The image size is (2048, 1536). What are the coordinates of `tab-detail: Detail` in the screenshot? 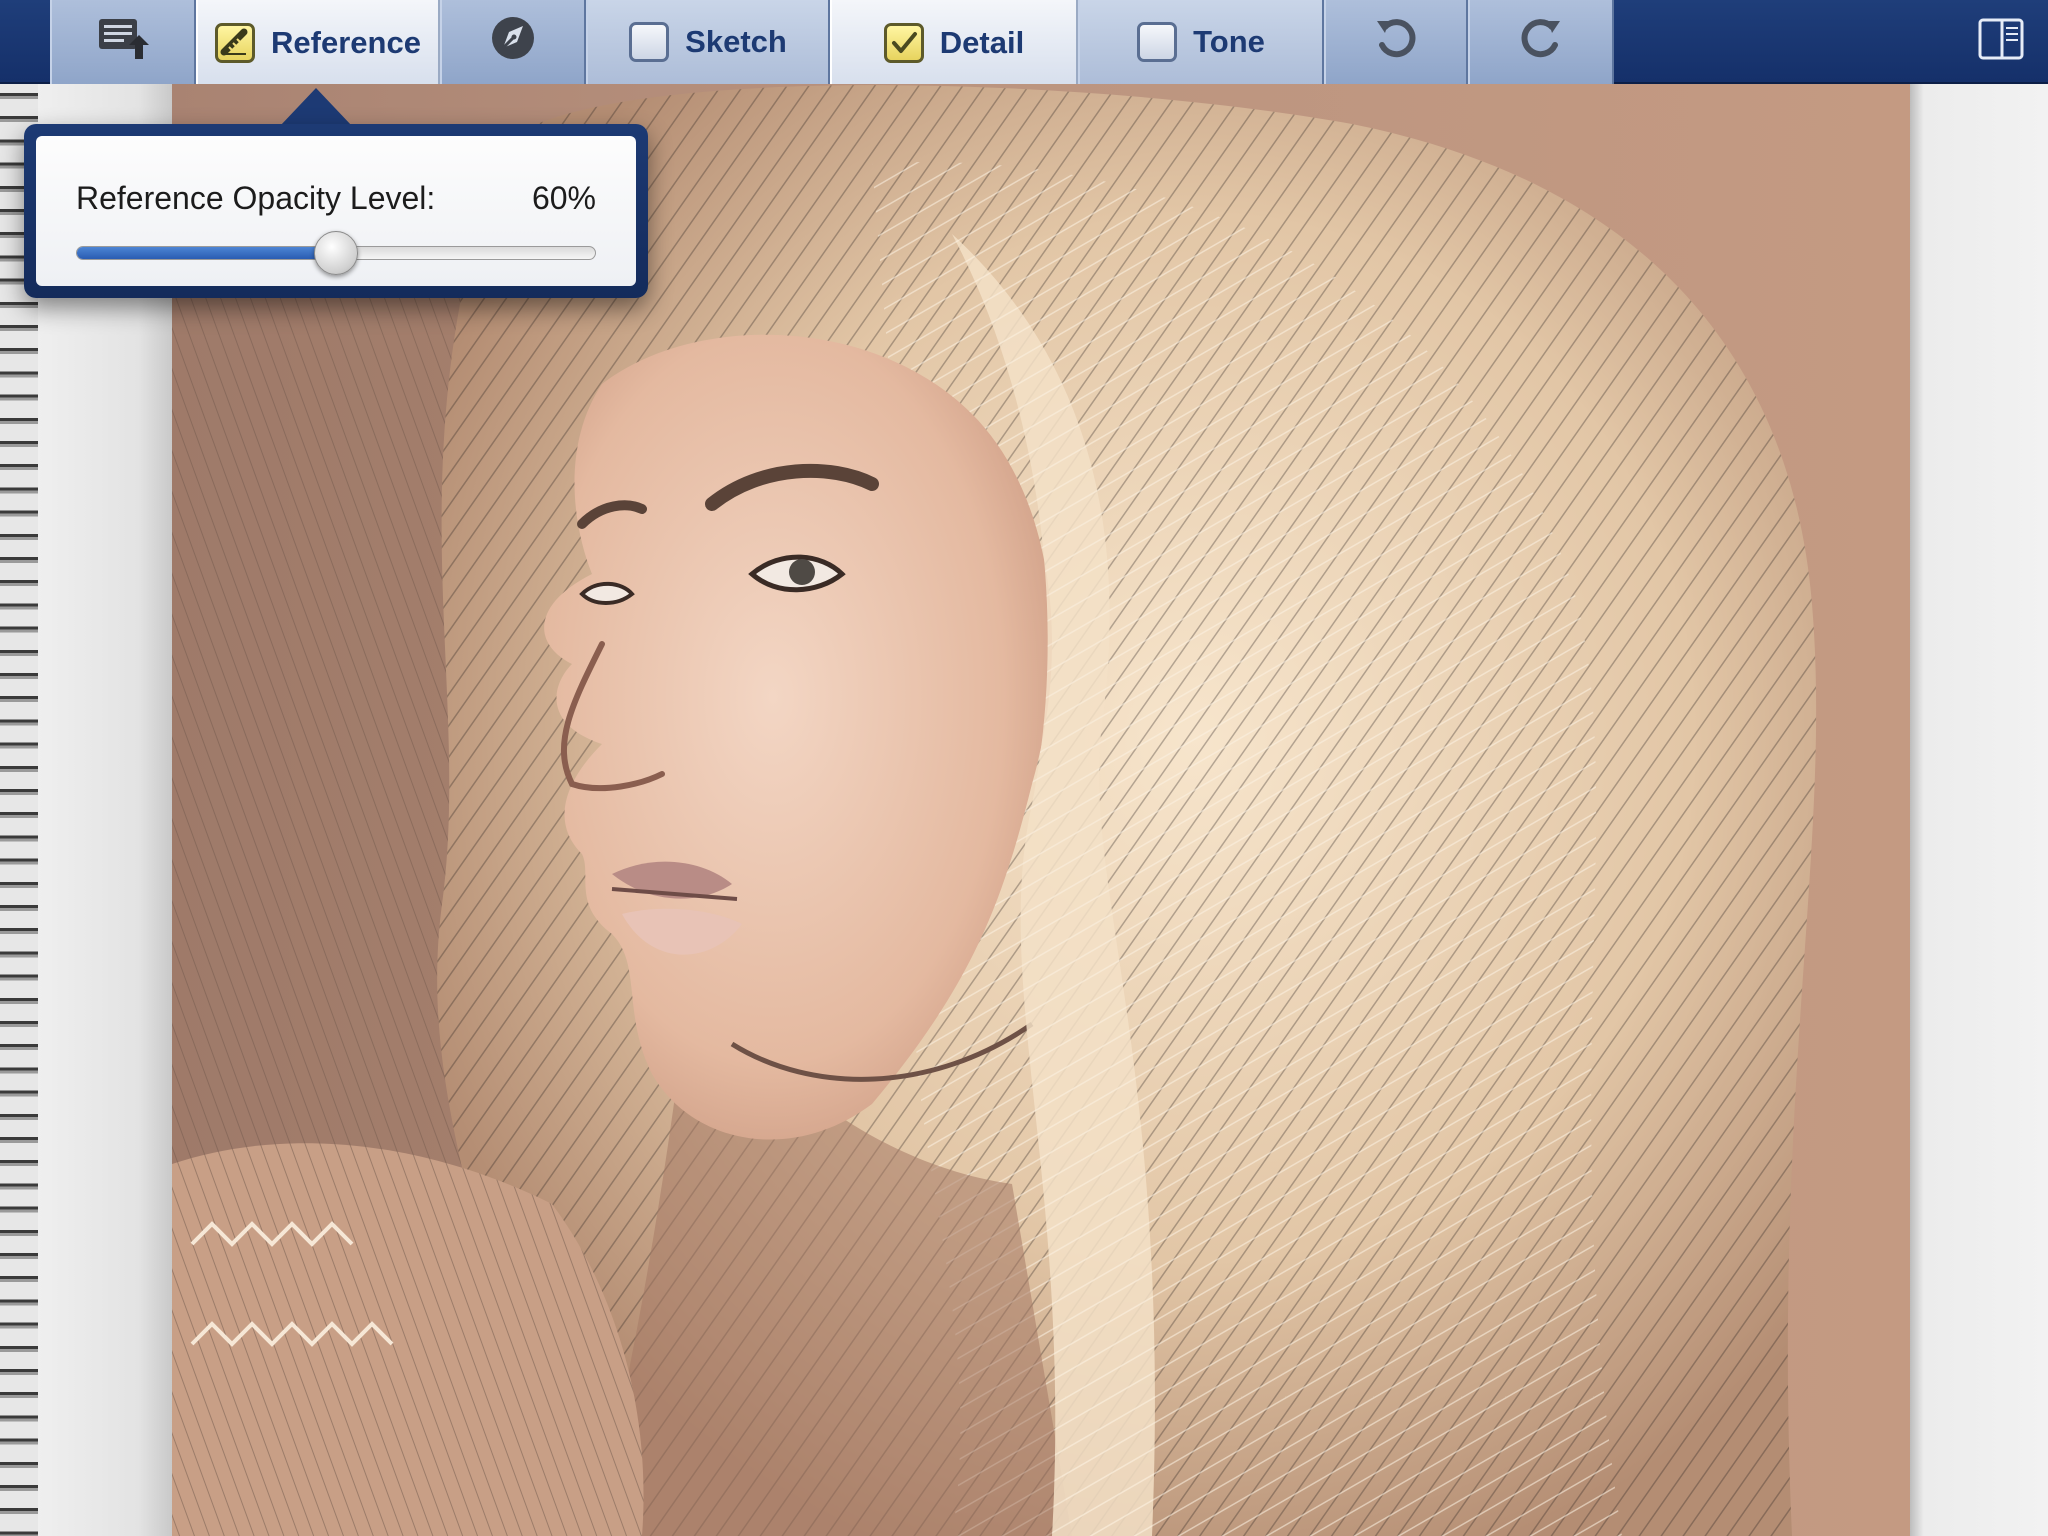 It's located at (954, 43).